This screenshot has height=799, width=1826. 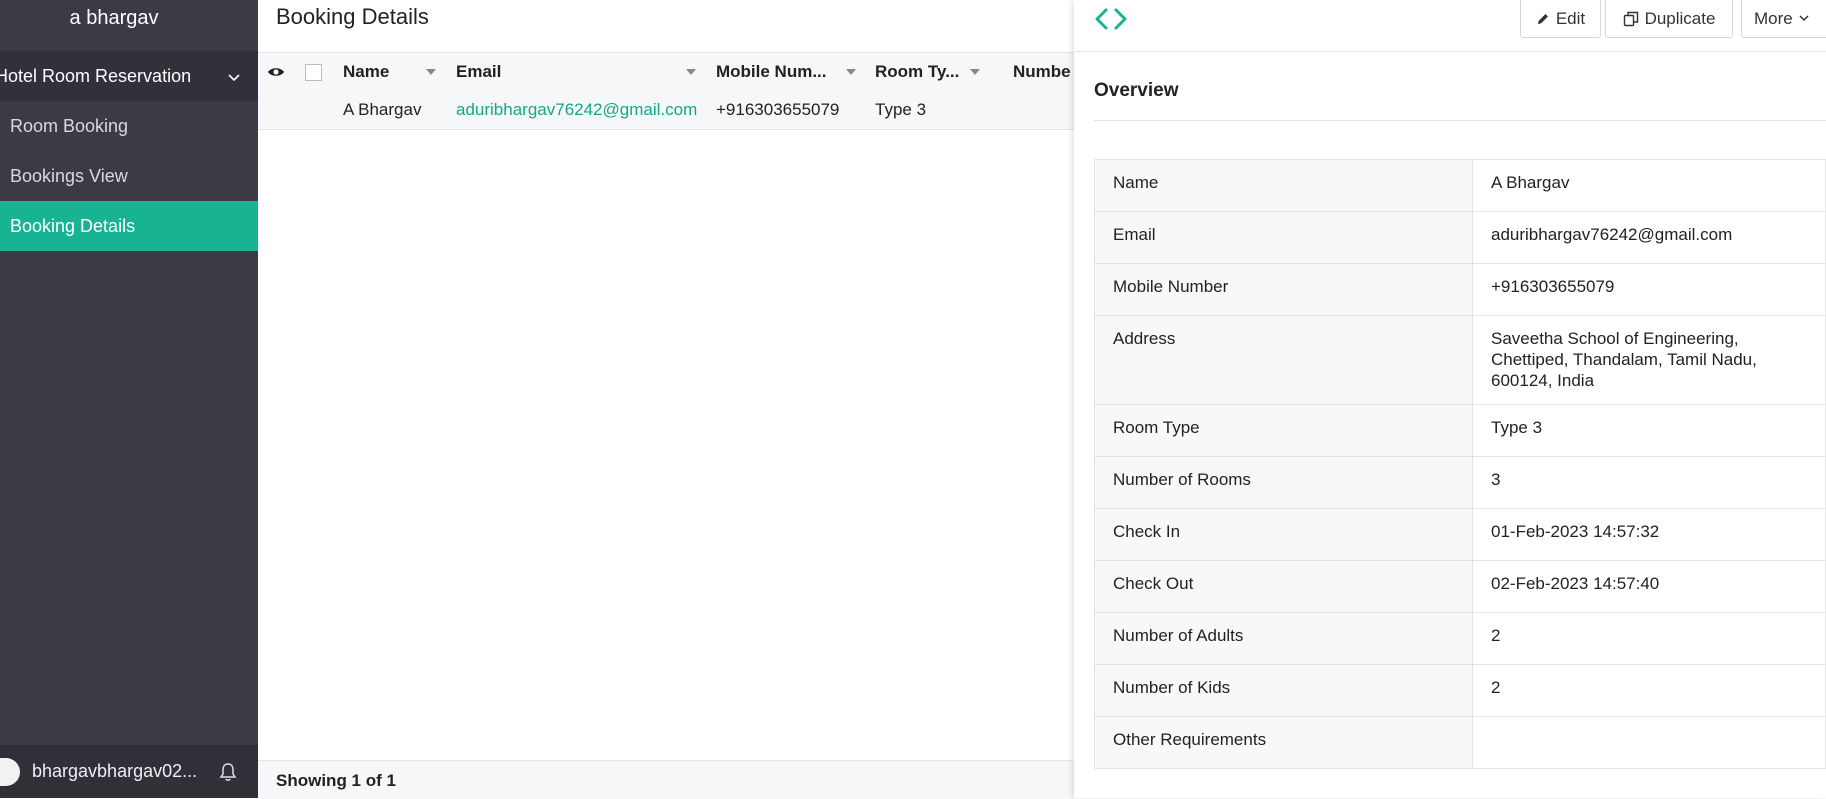 I want to click on field-row: Room Type Type 3, so click(x=1460, y=430).